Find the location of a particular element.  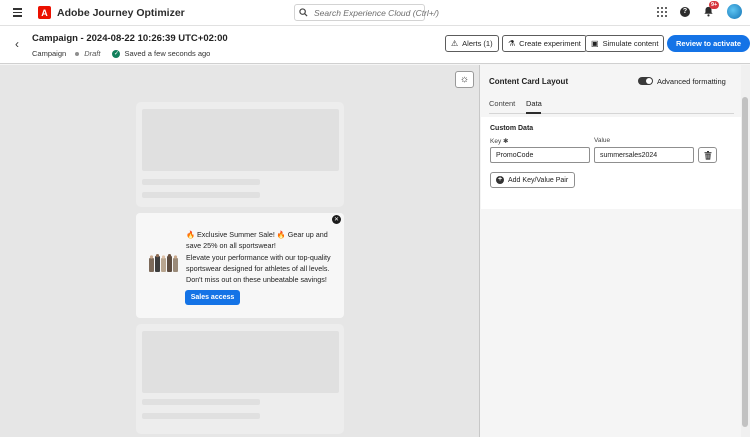

review-to-activate-button: Review to activate is located at coordinates (708, 43).